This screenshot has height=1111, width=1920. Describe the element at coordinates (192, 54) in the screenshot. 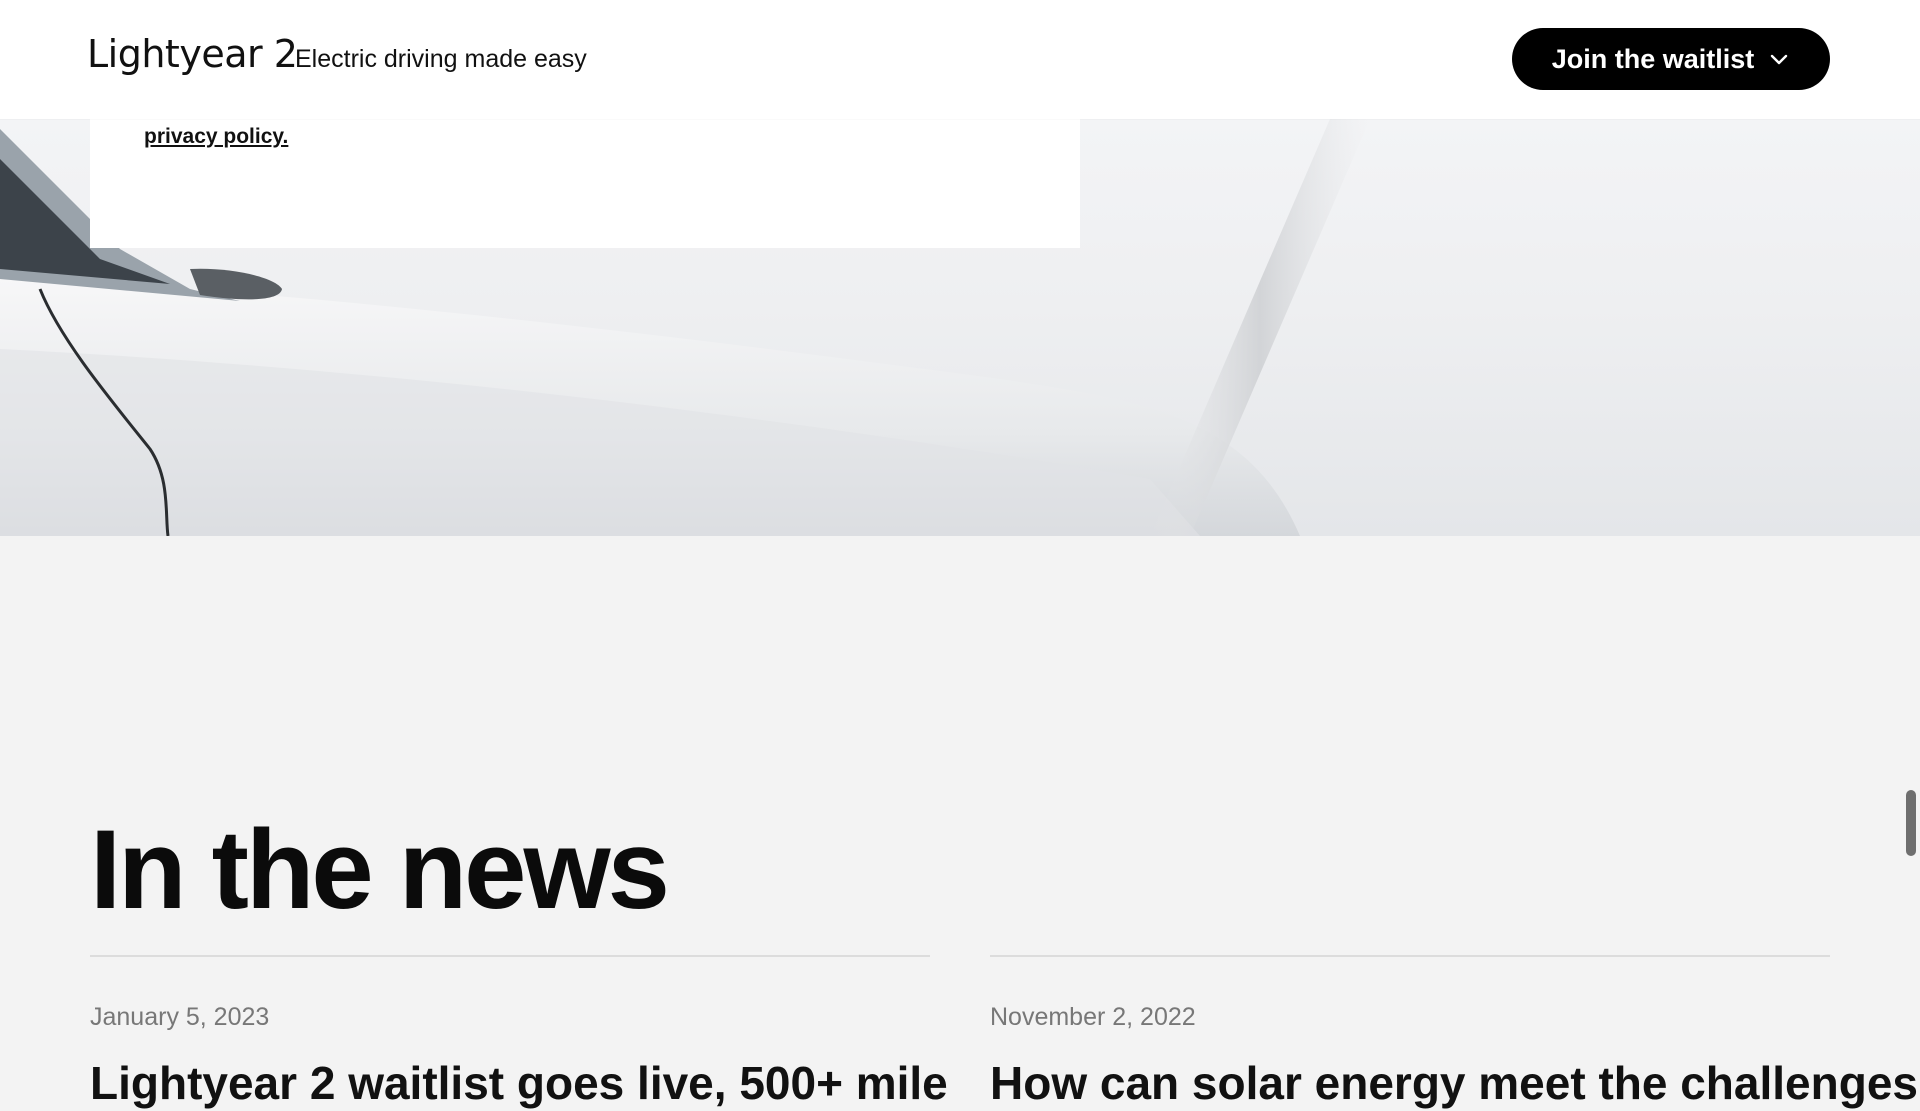

I see `brand-logo: Lightyear 2` at that location.